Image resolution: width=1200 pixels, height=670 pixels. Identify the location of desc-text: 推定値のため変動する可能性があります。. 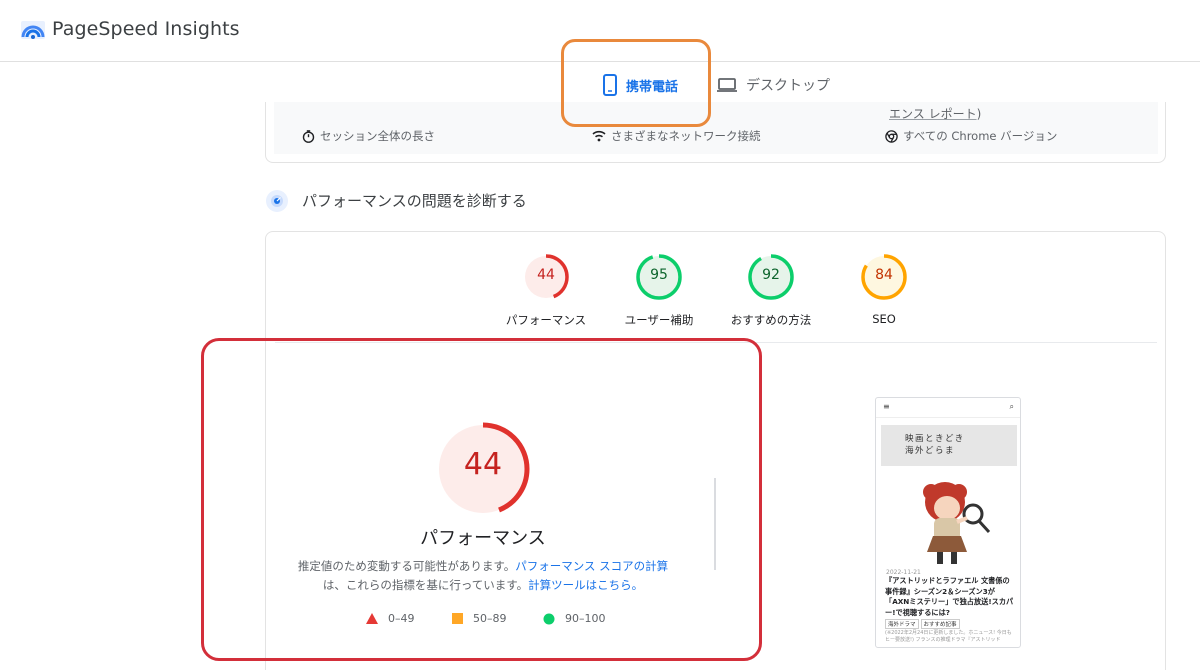
(406, 566).